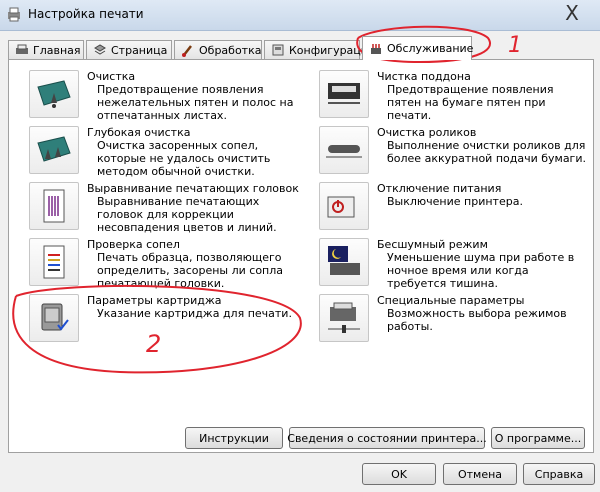 The width and height of the screenshot is (600, 492). Describe the element at coordinates (300, 15) in the screenshot. I see `title-bar: Настройка печати X` at that location.